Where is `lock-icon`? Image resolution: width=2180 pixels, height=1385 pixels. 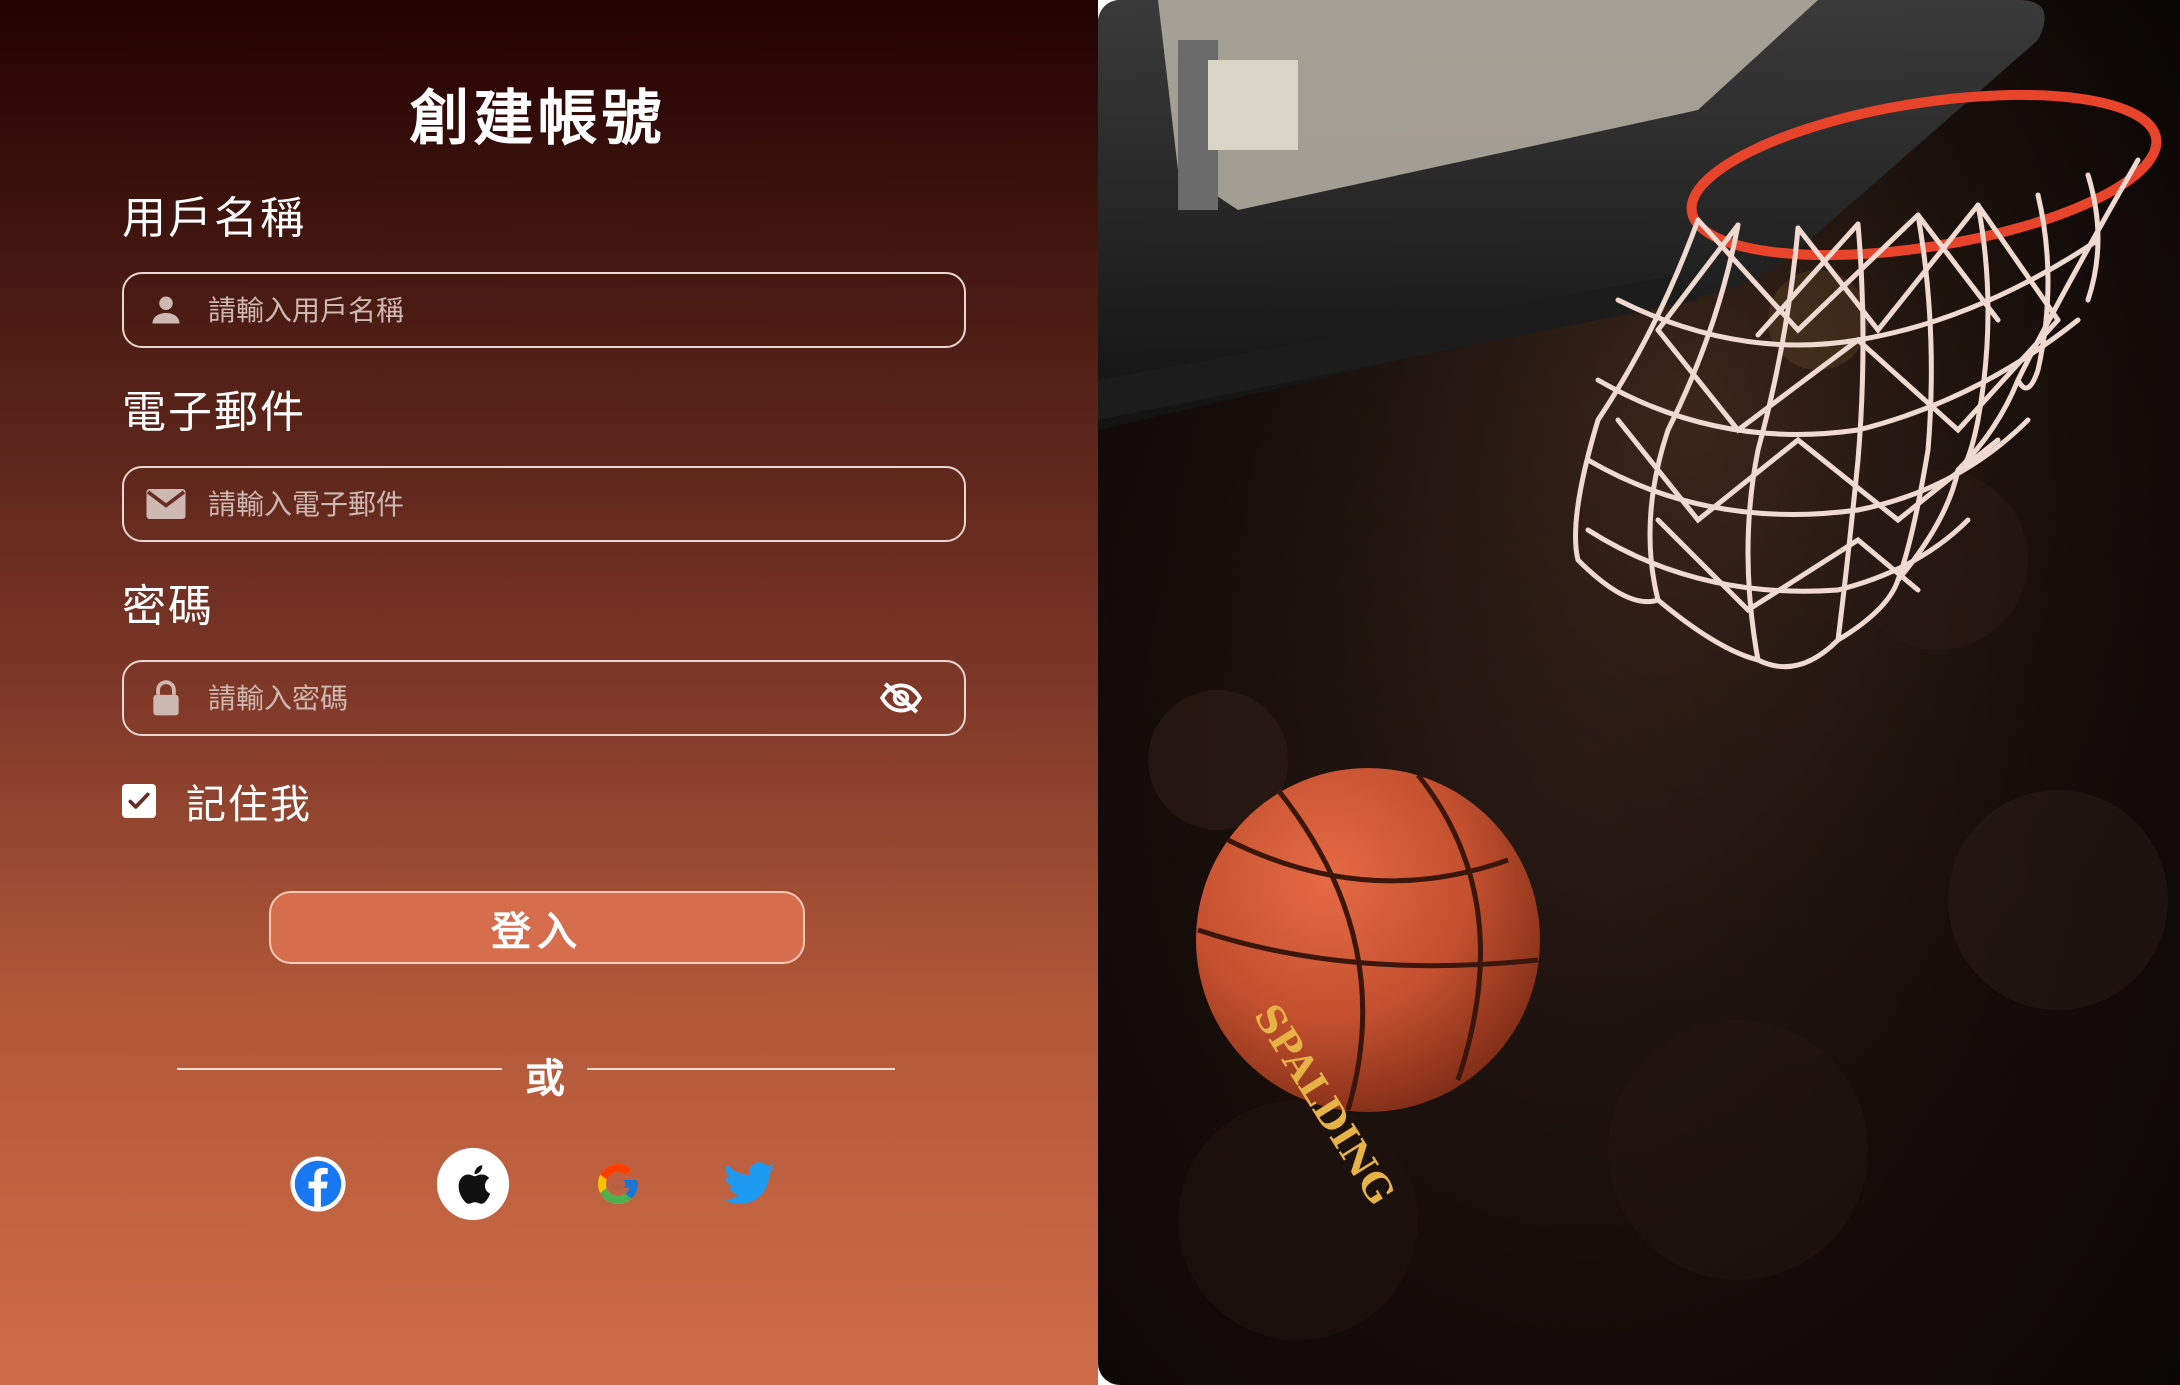 lock-icon is located at coordinates (166, 698).